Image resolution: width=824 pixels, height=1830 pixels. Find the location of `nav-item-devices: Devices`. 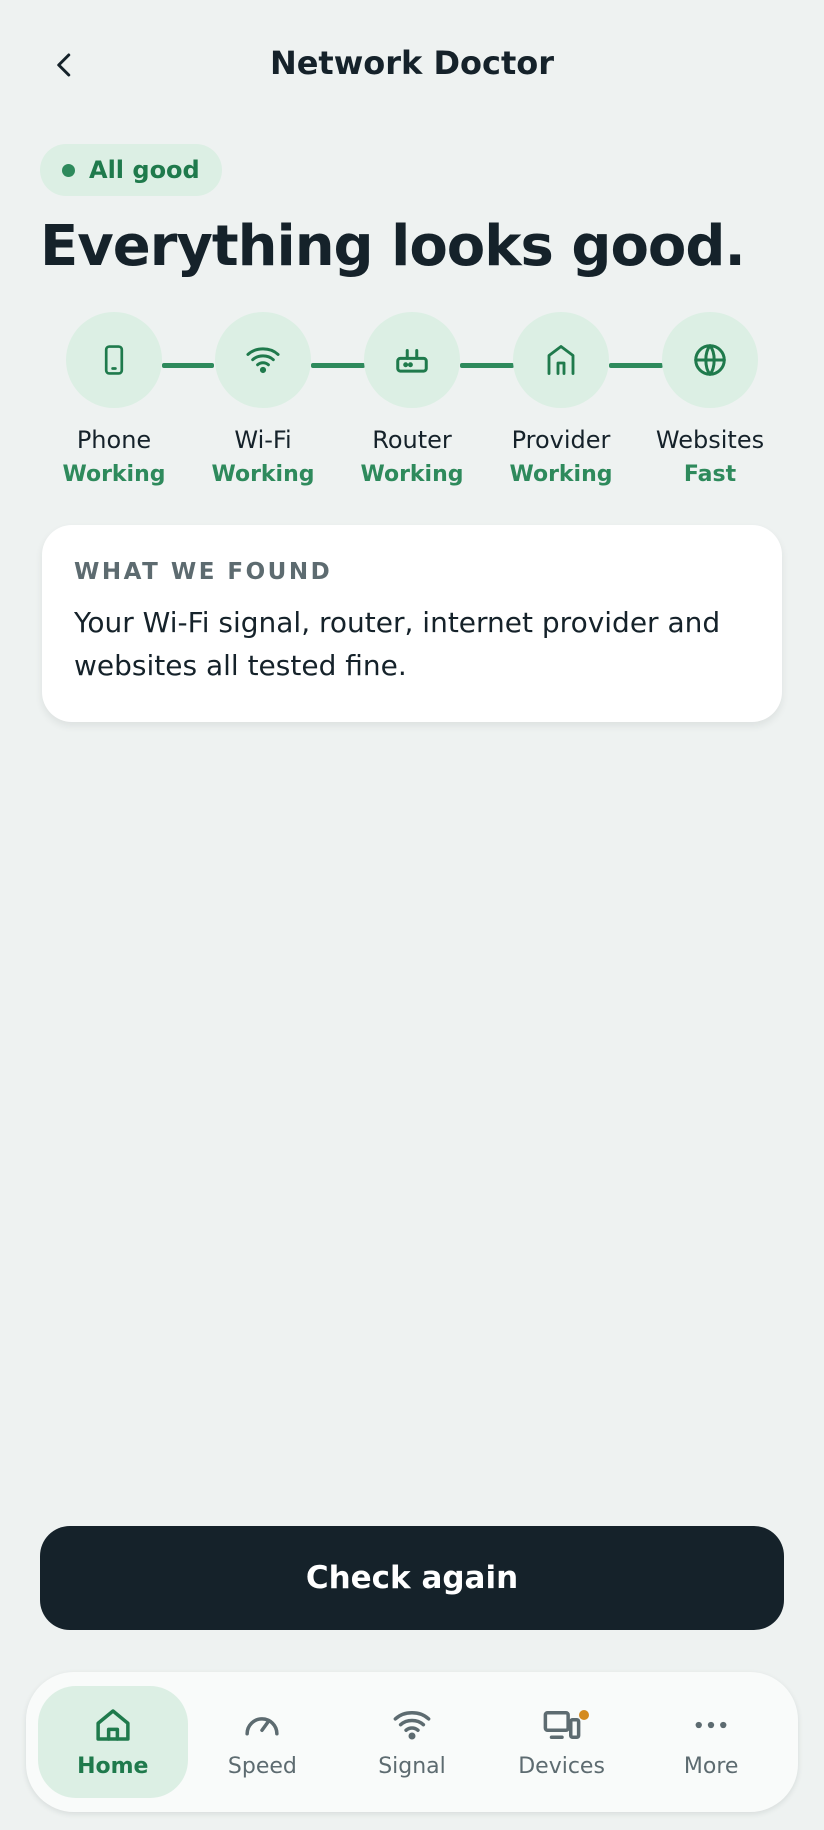

nav-item-devices: Devices is located at coordinates (562, 1742).